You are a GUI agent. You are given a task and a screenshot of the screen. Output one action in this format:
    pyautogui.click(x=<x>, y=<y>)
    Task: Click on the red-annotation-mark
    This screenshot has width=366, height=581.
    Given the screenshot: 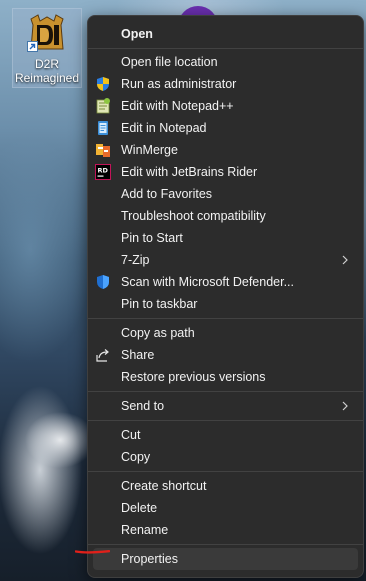 What is the action you would take?
    pyautogui.click(x=92, y=552)
    